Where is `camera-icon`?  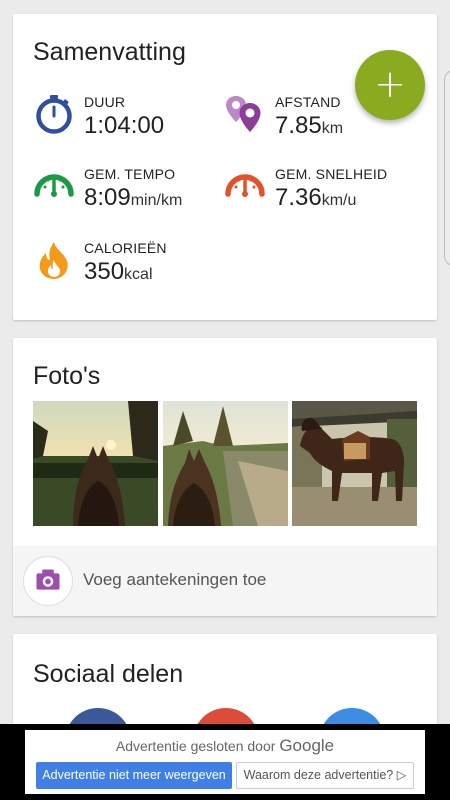 camera-icon is located at coordinates (48, 579).